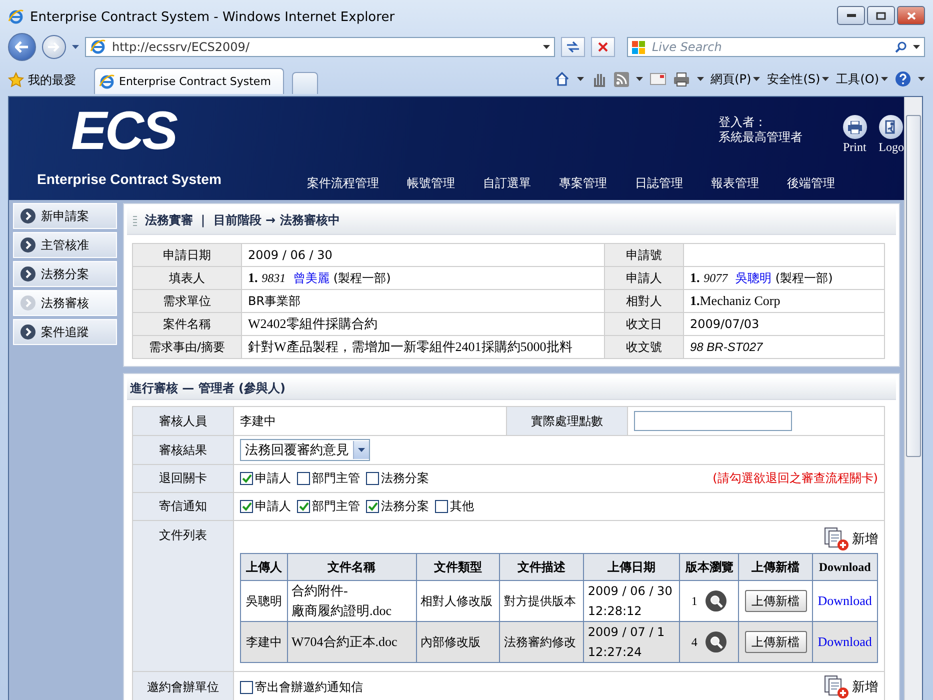  I want to click on stop-button, so click(603, 47).